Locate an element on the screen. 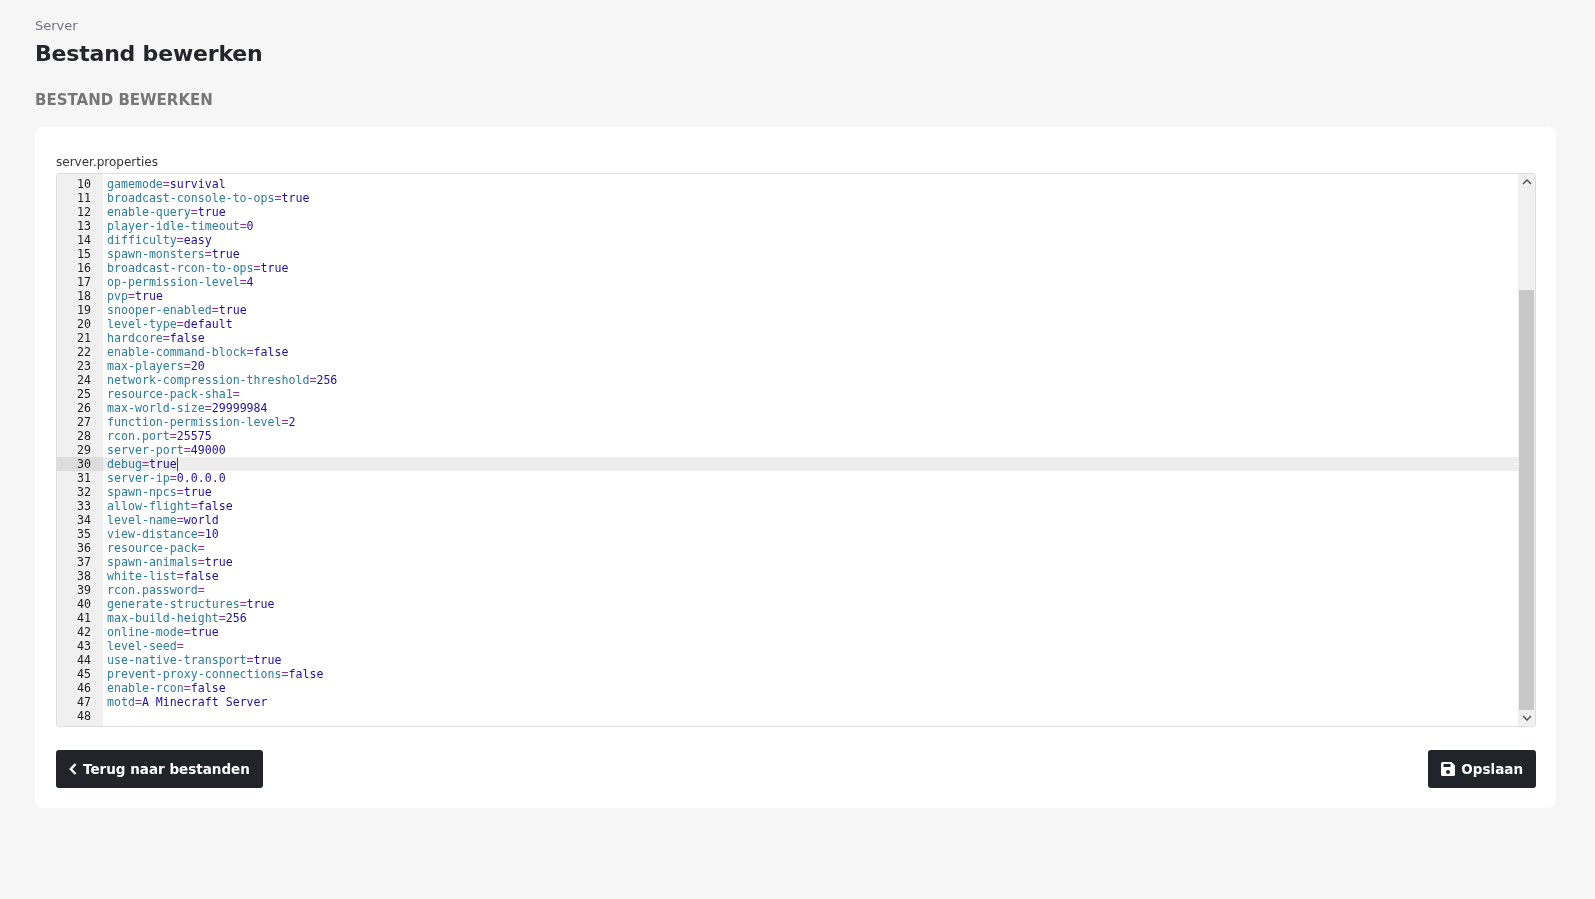  code-line: spawn-monsters=true is located at coordinates (173, 254).